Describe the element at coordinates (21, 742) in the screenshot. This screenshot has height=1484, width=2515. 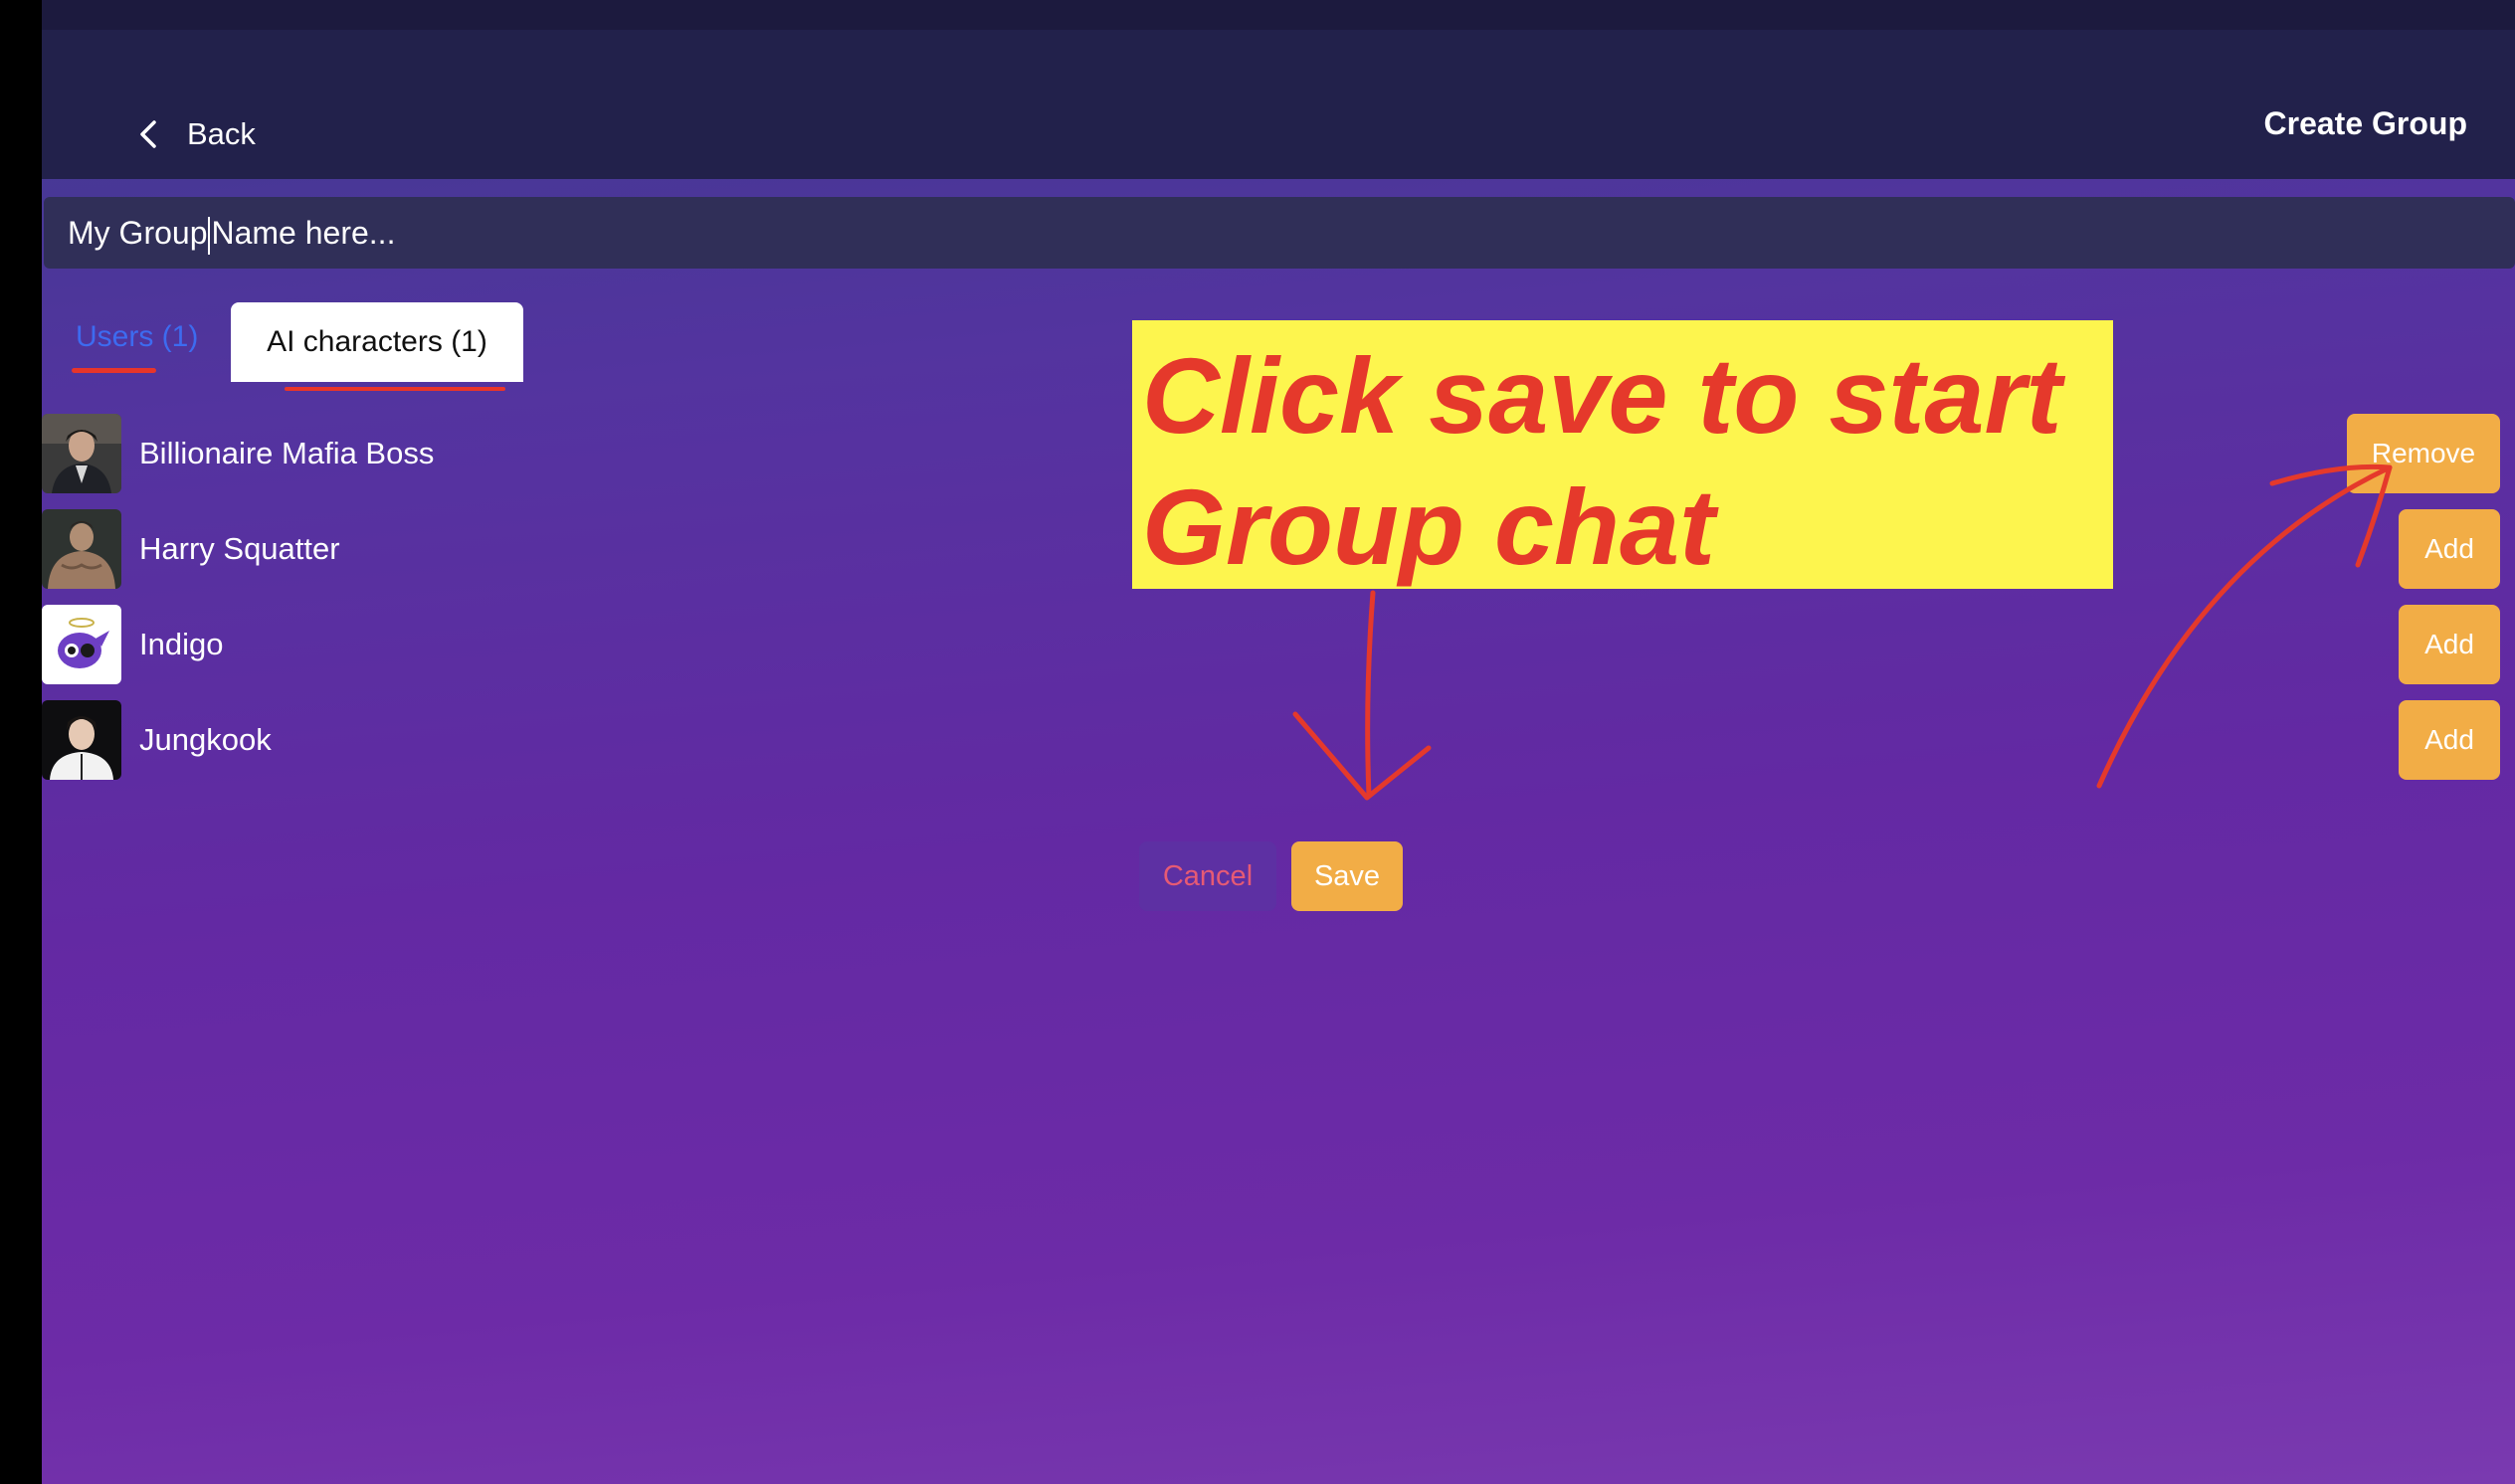
I see `left-edge-strip` at that location.